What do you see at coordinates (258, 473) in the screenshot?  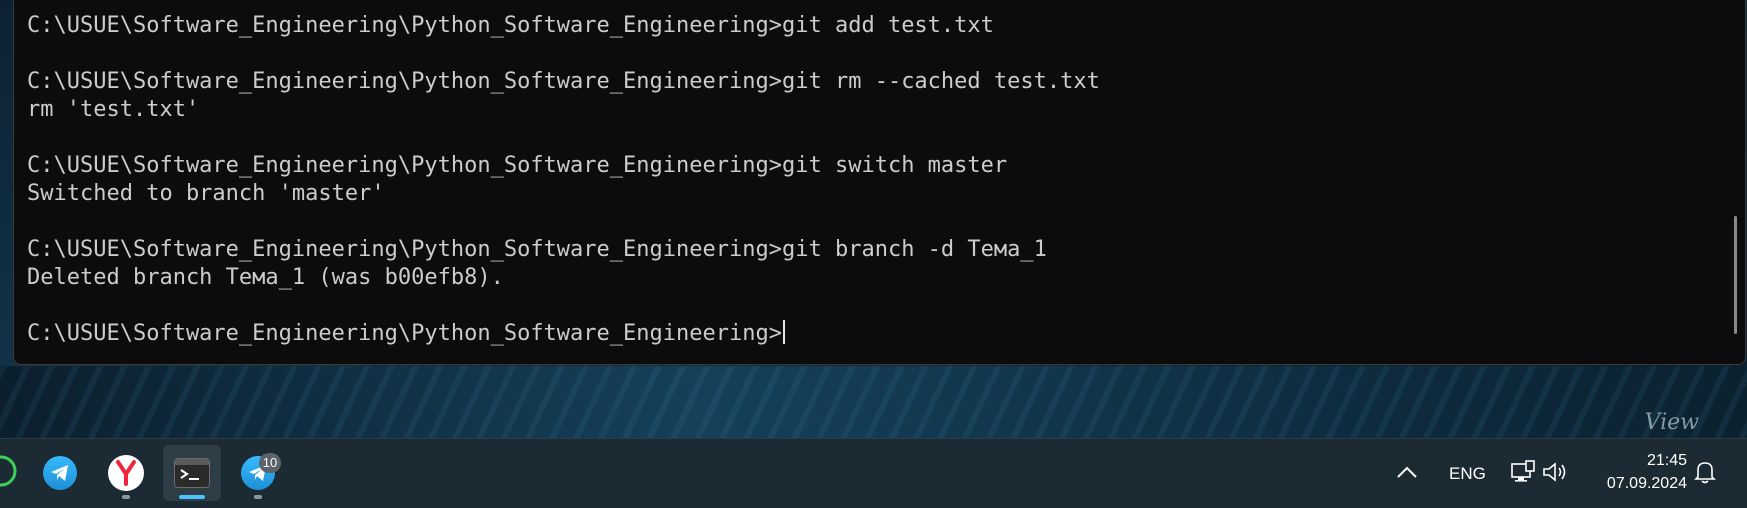 I see `taskbar-app-telegram-2: 10` at bounding box center [258, 473].